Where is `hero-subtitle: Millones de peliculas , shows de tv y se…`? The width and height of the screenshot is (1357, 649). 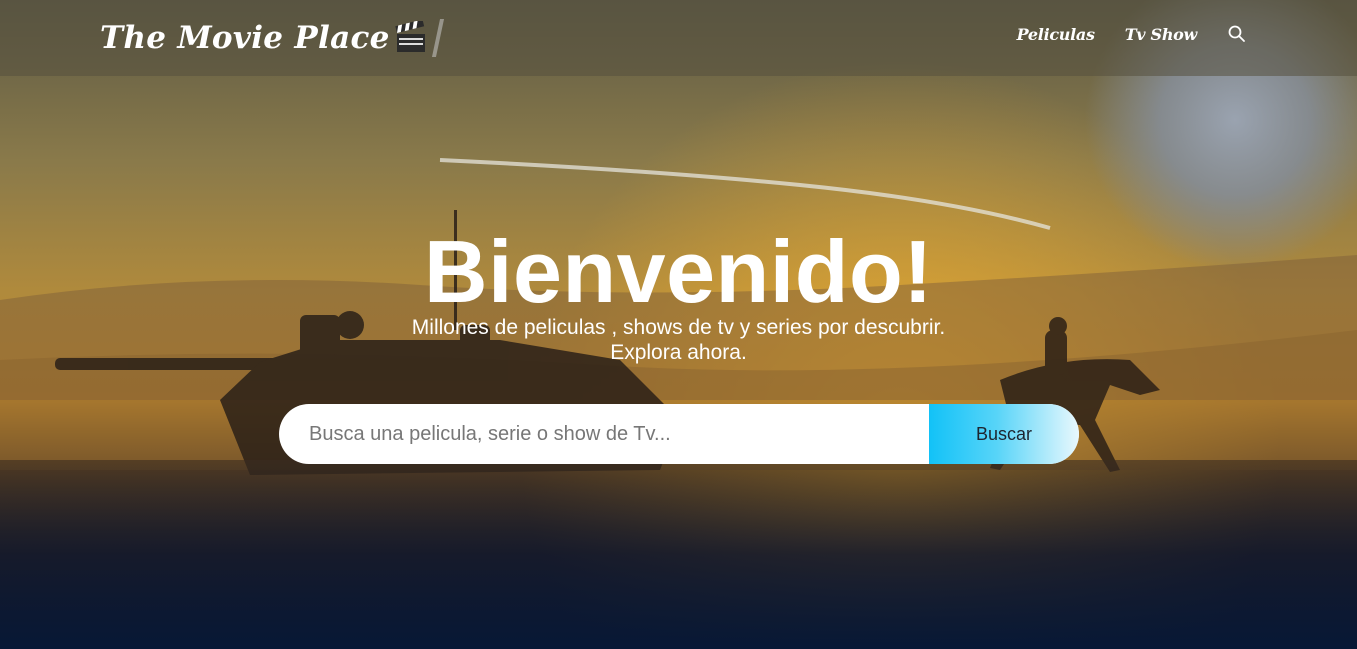
hero-subtitle: Millones de peliculas , shows de tv y se… is located at coordinates (678, 340).